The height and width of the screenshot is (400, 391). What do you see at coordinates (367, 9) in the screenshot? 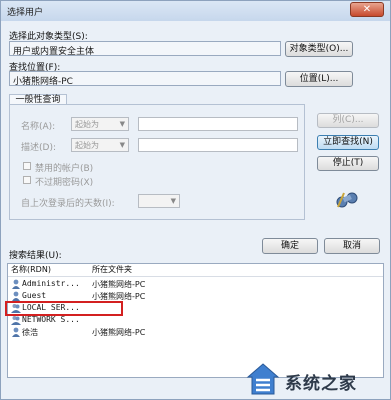
I see `close-button: ✕` at bounding box center [367, 9].